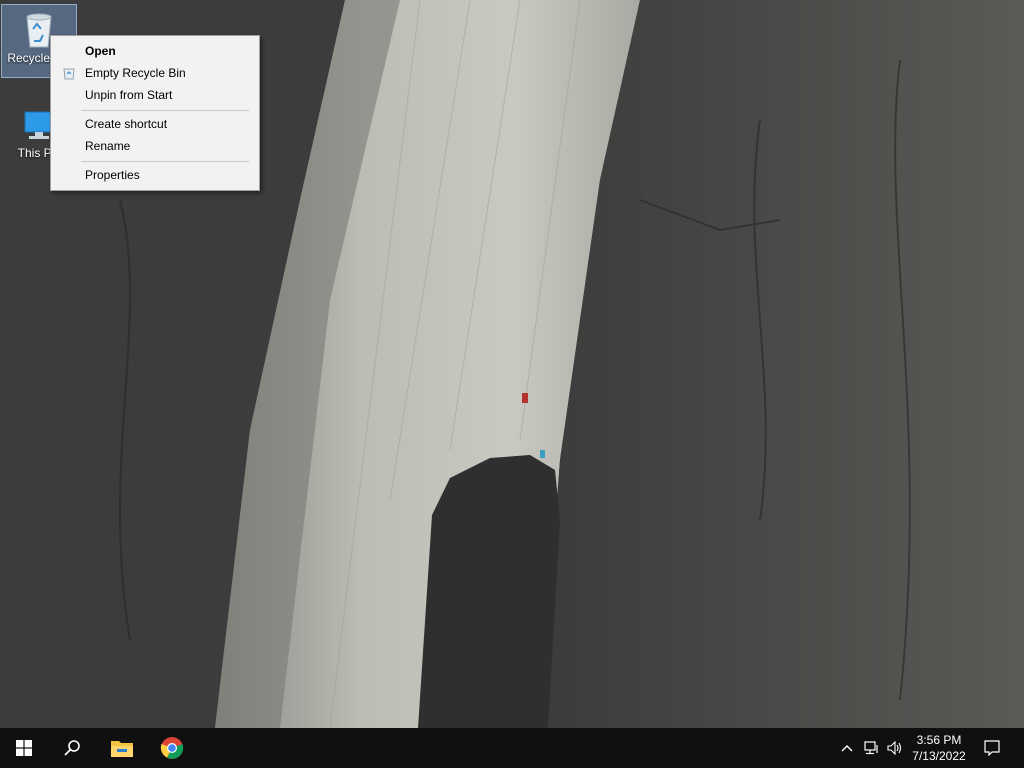 The width and height of the screenshot is (1024, 768). What do you see at coordinates (155, 95) in the screenshot?
I see `menu-item-unpin-from-start: Unpin from Start` at bounding box center [155, 95].